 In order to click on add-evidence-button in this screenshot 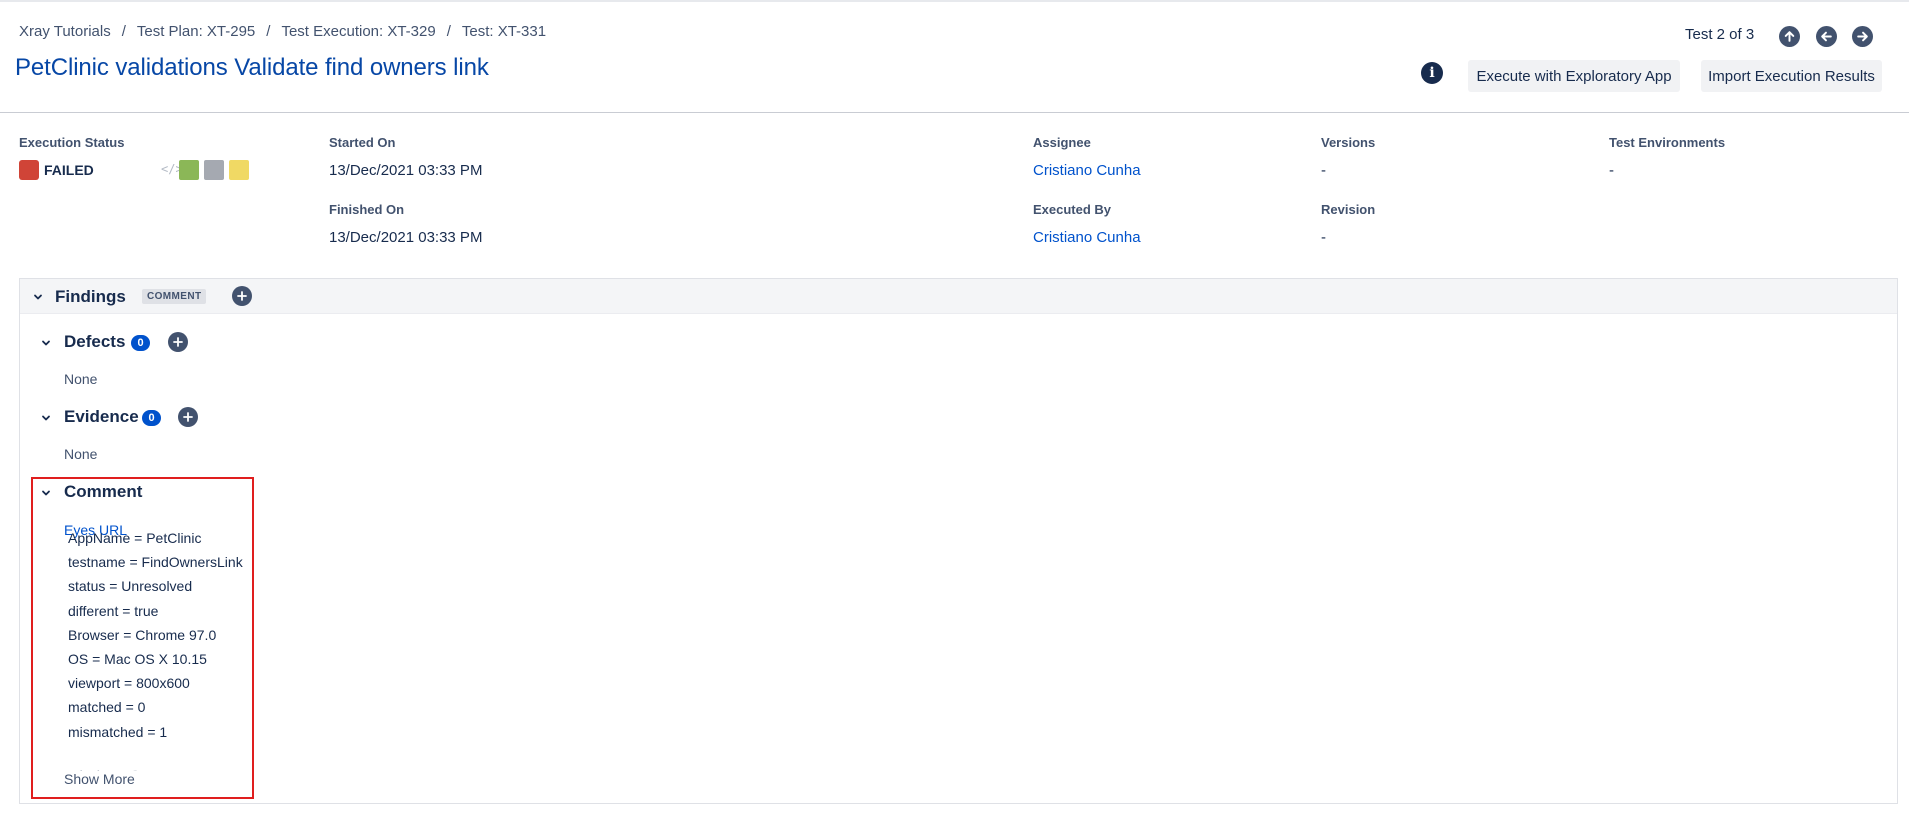, I will do `click(188, 417)`.